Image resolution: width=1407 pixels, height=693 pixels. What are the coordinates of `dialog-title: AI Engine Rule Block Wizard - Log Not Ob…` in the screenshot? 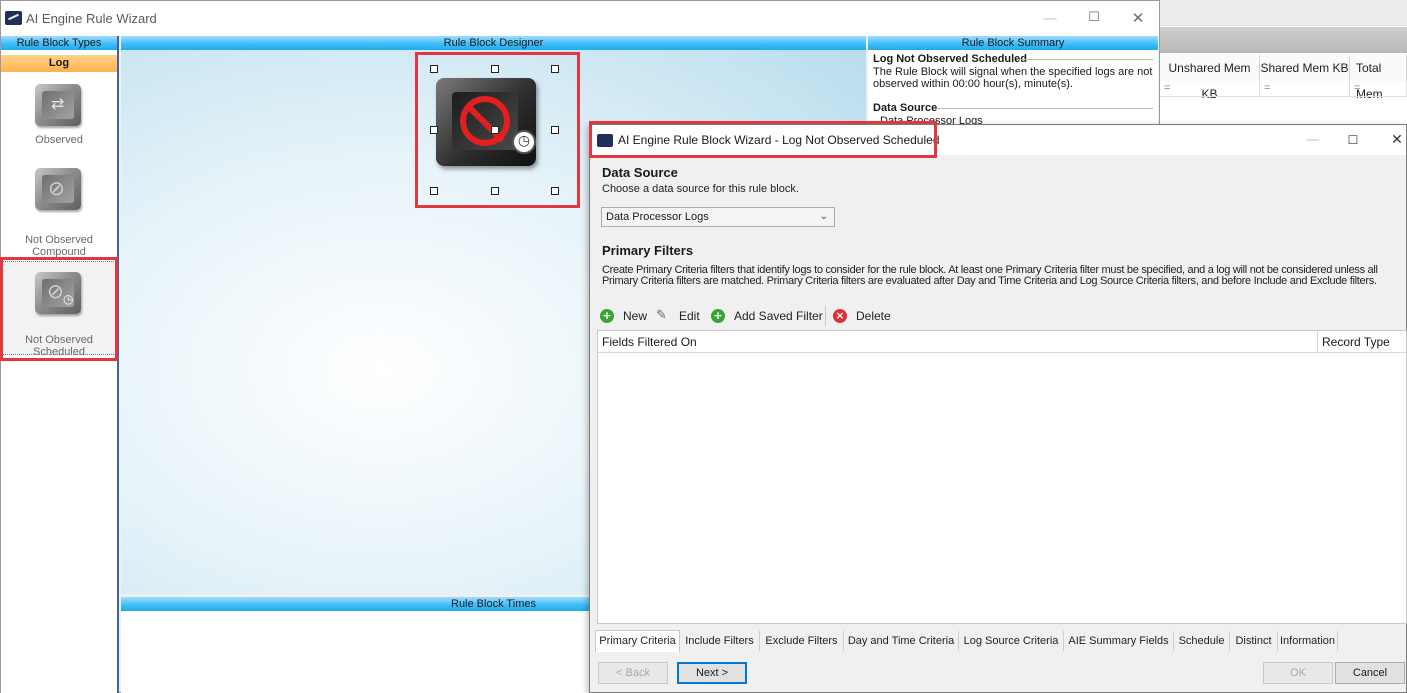 It's located at (779, 140).